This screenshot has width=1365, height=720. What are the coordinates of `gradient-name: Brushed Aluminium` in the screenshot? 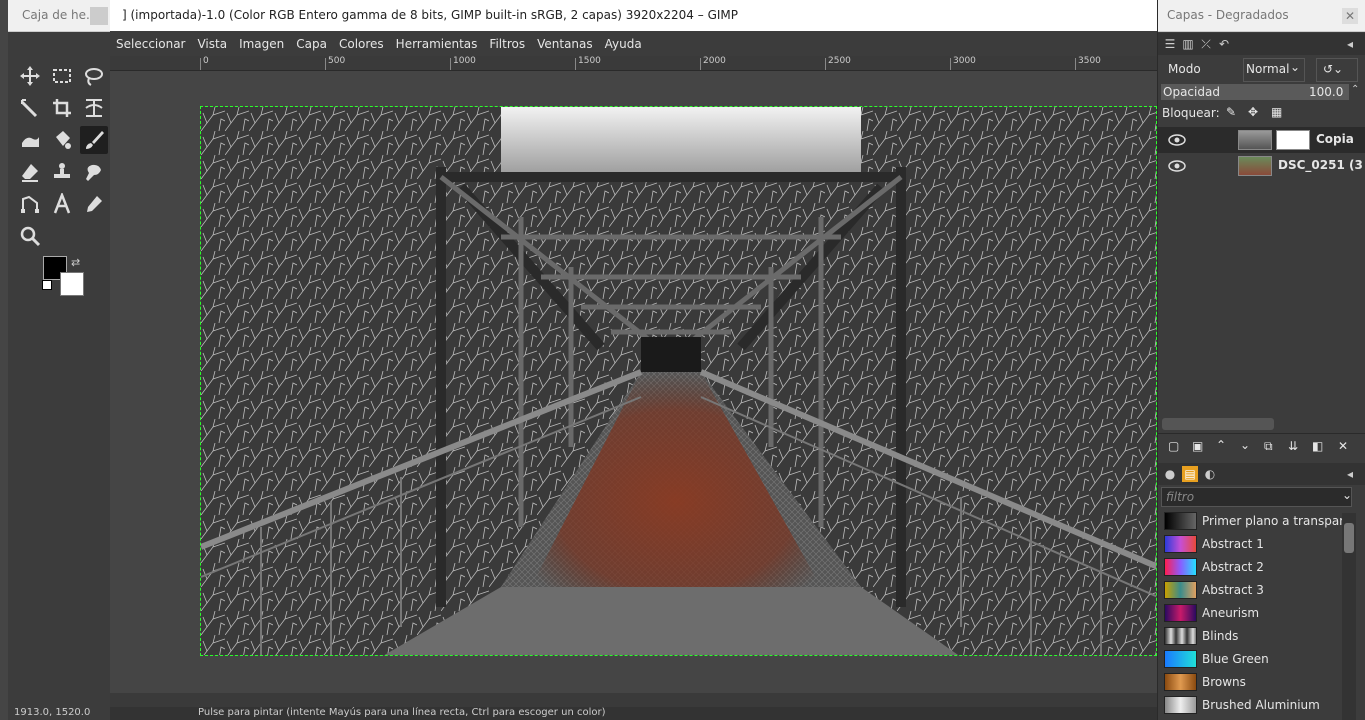 It's located at (1261, 705).